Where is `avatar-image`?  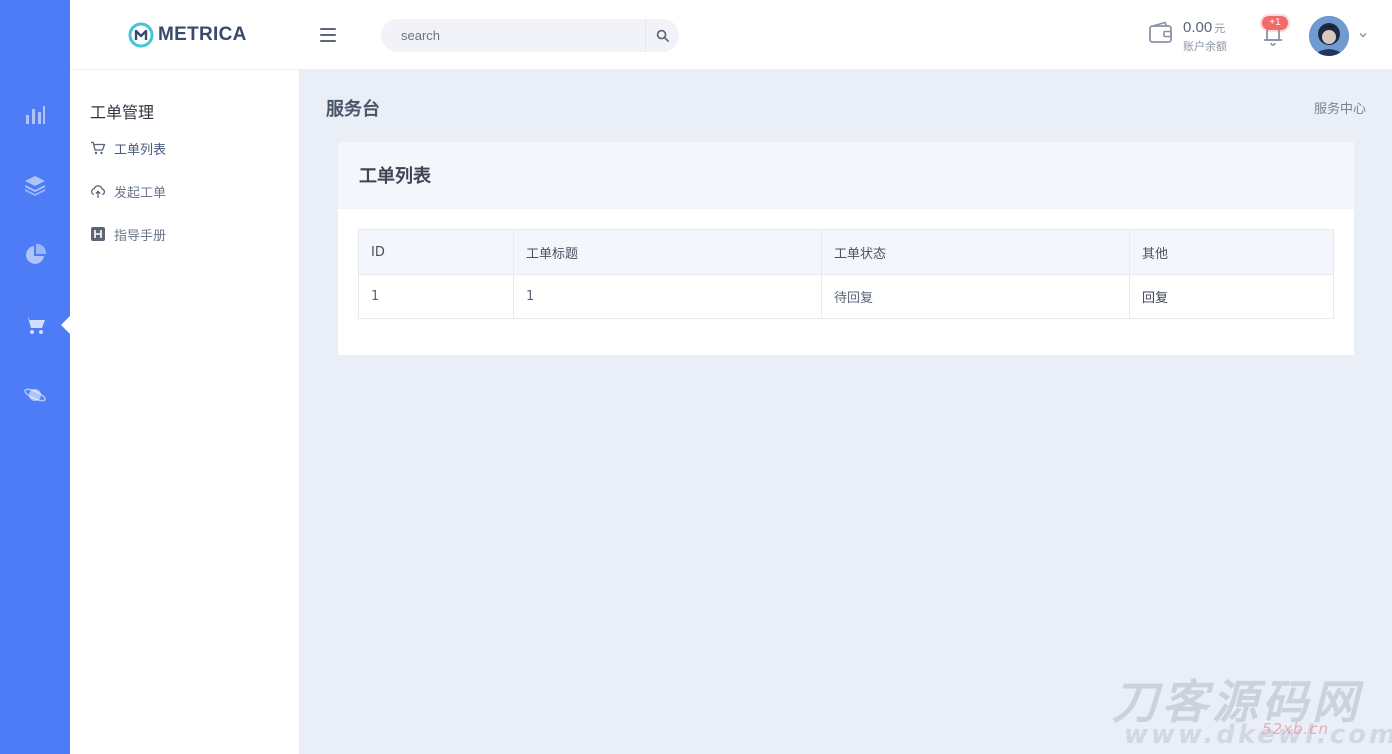
avatar-image is located at coordinates (1329, 36).